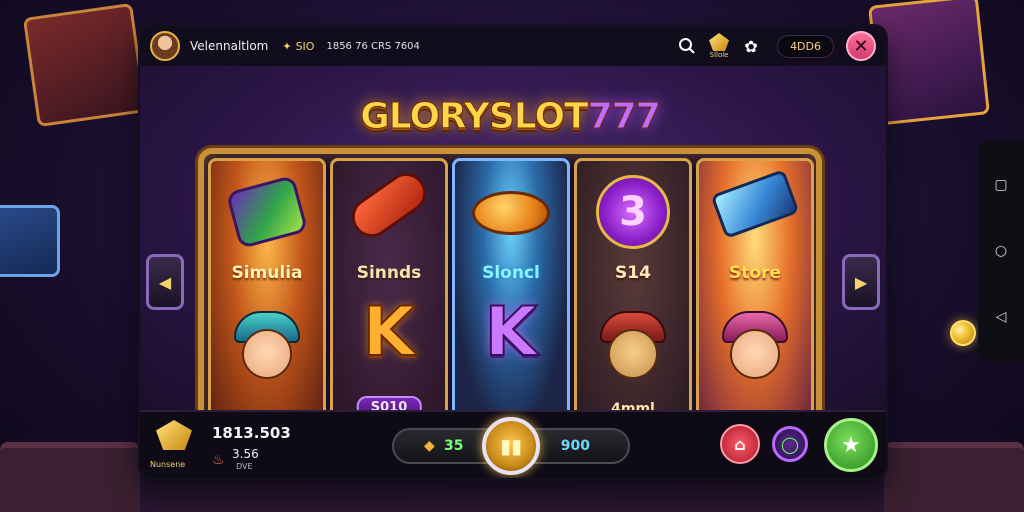 This screenshot has width=1024, height=512. I want to click on win-amount: 3.56, so click(245, 454).